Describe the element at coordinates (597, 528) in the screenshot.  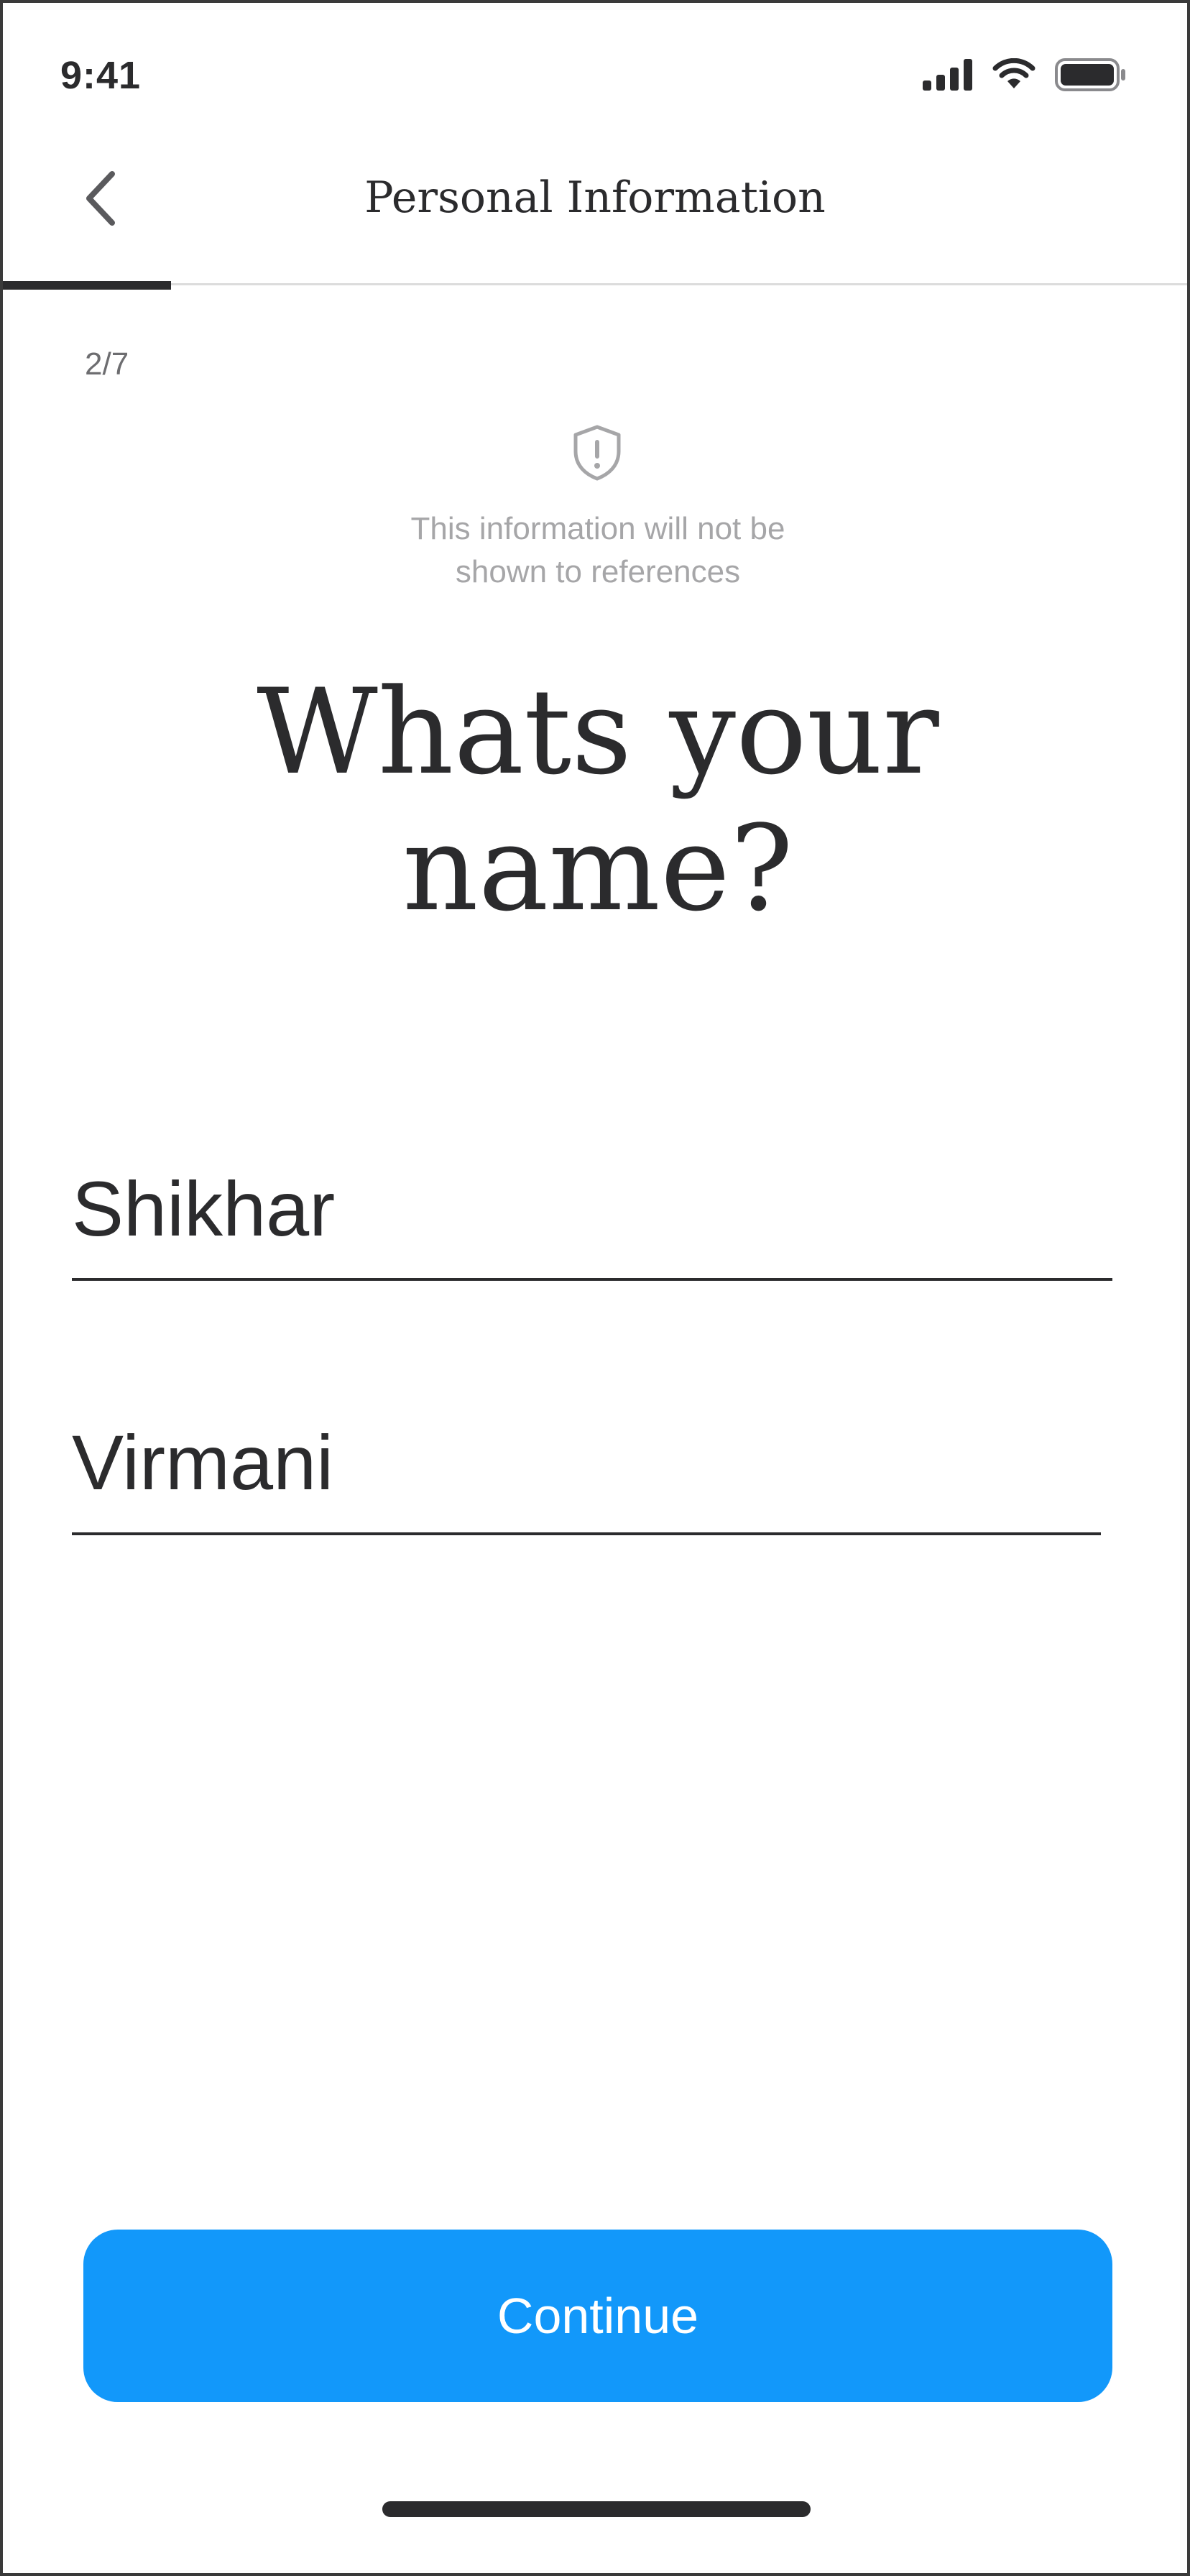
I see `privacy-note-line-1: This information will not be` at that location.